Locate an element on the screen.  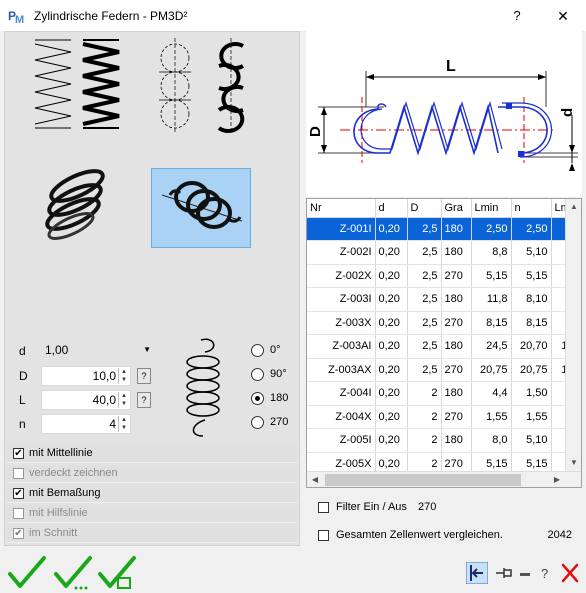
option-mittellinie-label: mit Mittellinie is located at coordinates (61, 453).